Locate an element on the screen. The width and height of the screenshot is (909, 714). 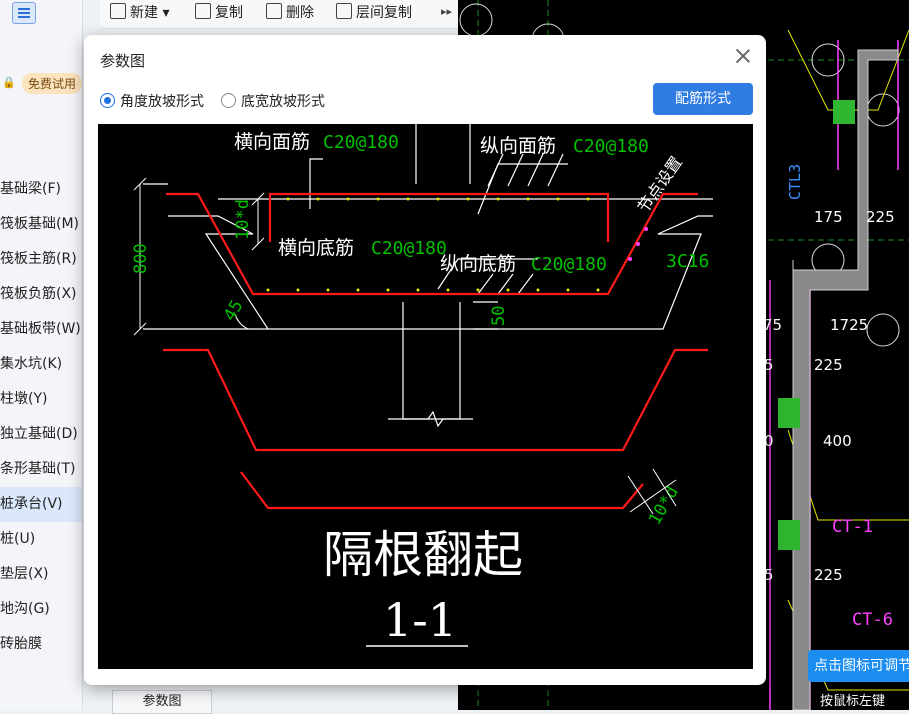
bot-trans-label: 横向底筋 is located at coordinates (316, 248).